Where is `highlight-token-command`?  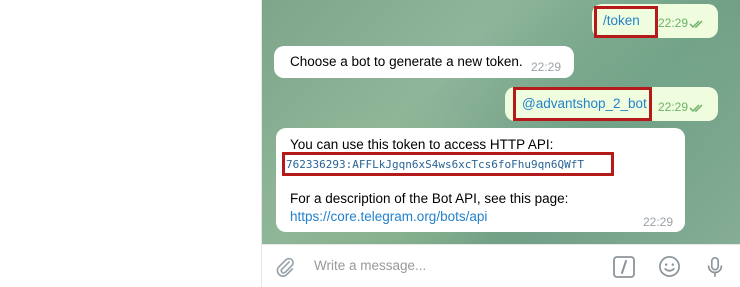 highlight-token-command is located at coordinates (626, 22).